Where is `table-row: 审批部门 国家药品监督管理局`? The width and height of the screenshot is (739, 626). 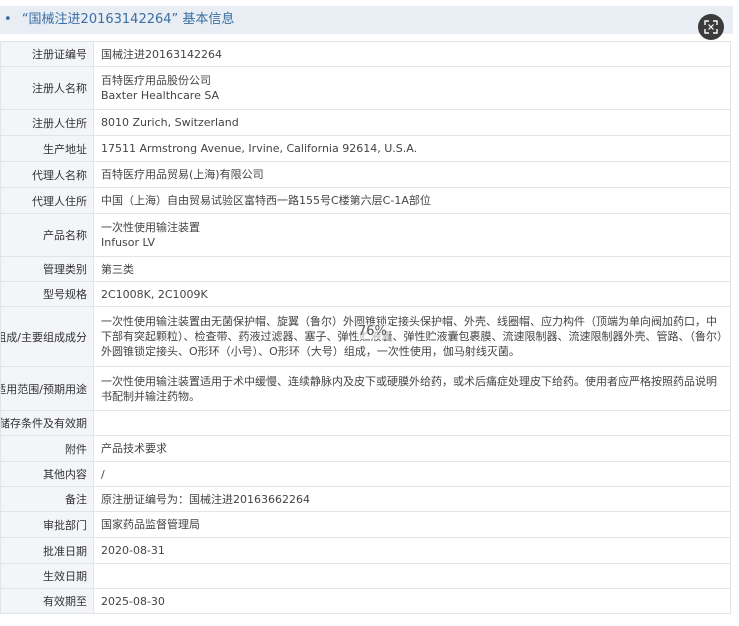 table-row: 审批部门 国家药品监督管理局 is located at coordinates (365, 524).